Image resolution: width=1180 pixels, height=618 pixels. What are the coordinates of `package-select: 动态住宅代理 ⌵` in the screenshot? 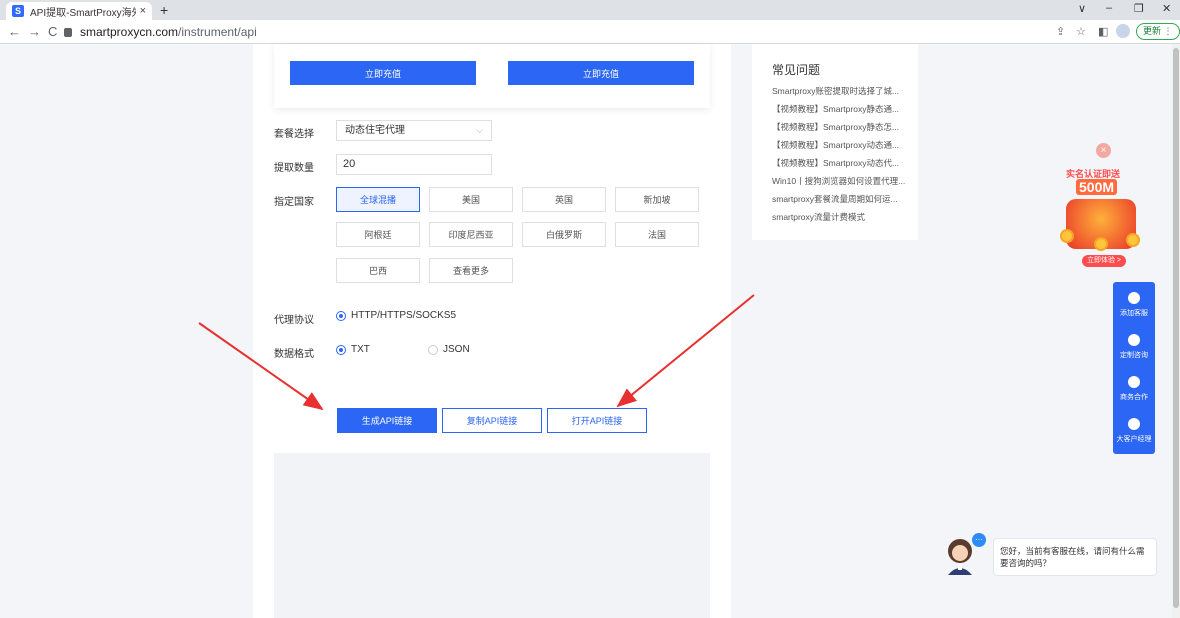 It's located at (414, 130).